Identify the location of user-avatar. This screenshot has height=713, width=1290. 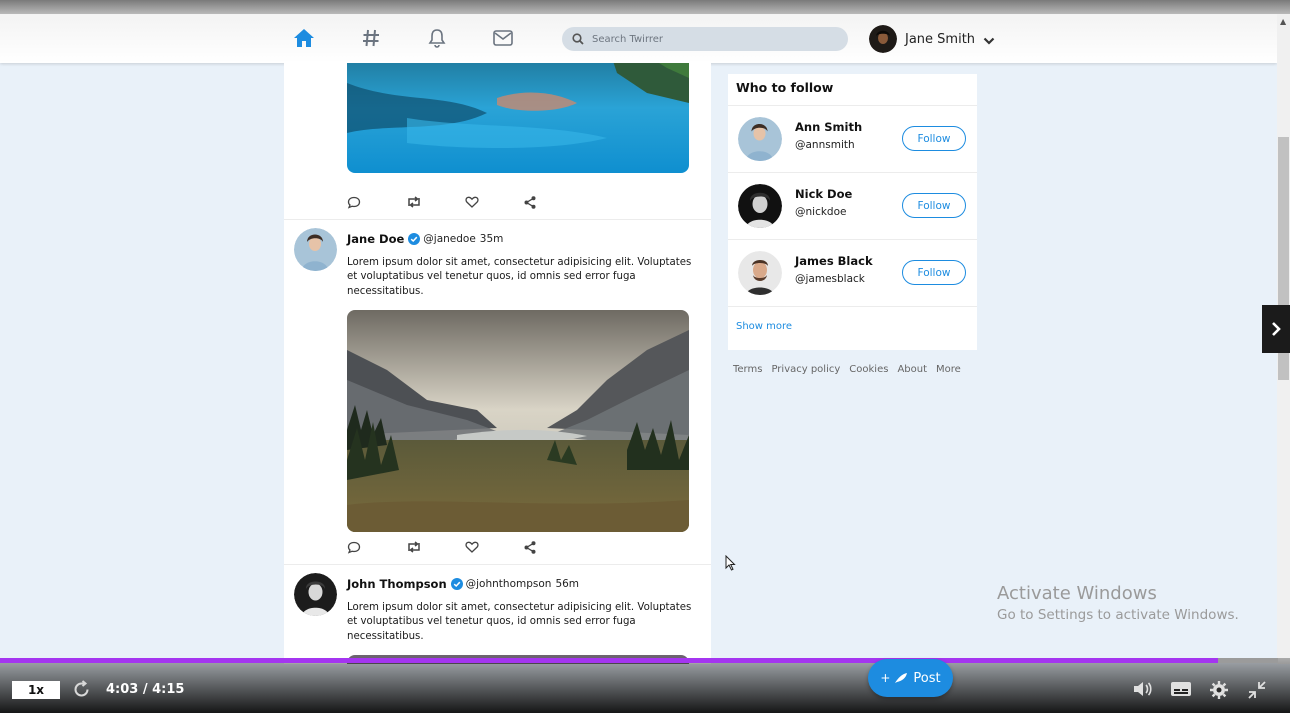
(883, 39).